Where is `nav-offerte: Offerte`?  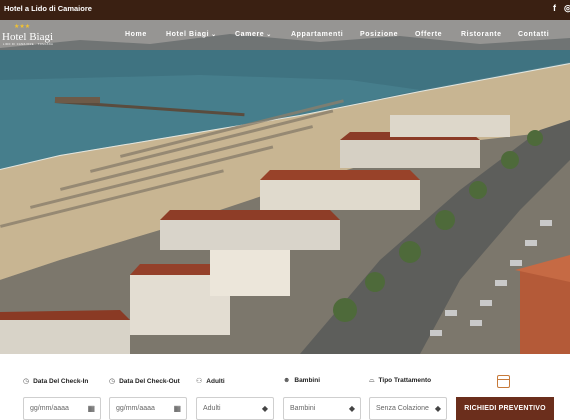 nav-offerte: Offerte is located at coordinates (428, 34).